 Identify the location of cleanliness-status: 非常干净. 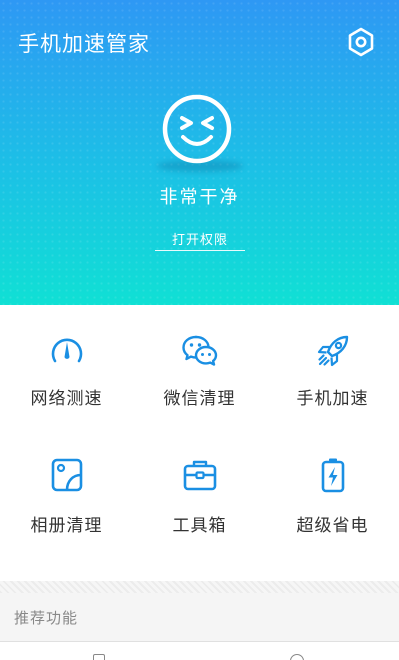
(199, 197).